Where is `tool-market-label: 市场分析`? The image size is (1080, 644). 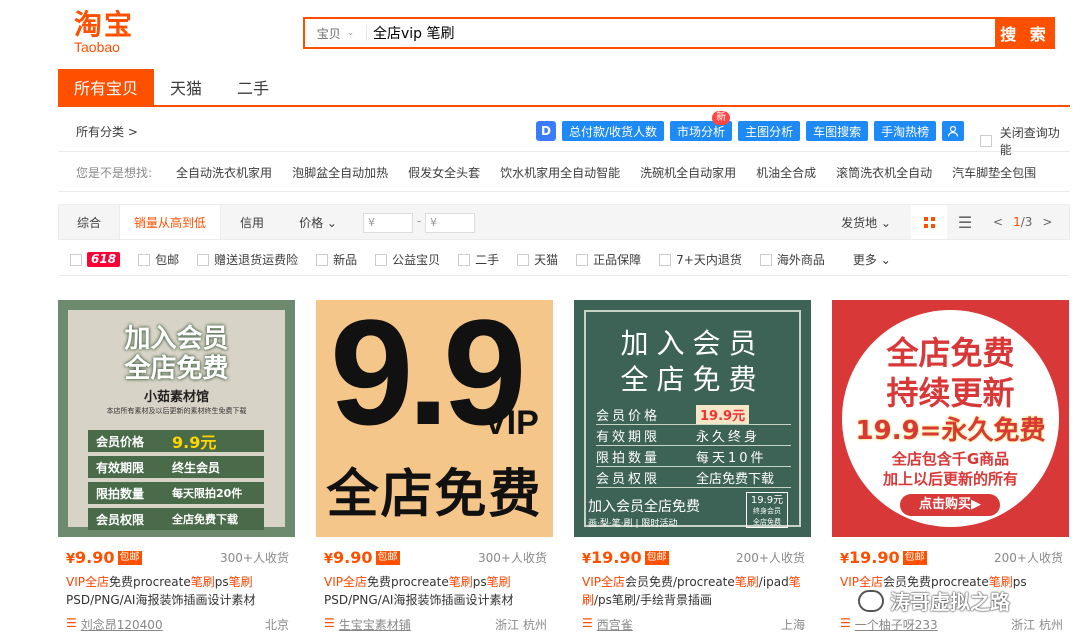
tool-market-label: 市场分析 is located at coordinates (701, 131).